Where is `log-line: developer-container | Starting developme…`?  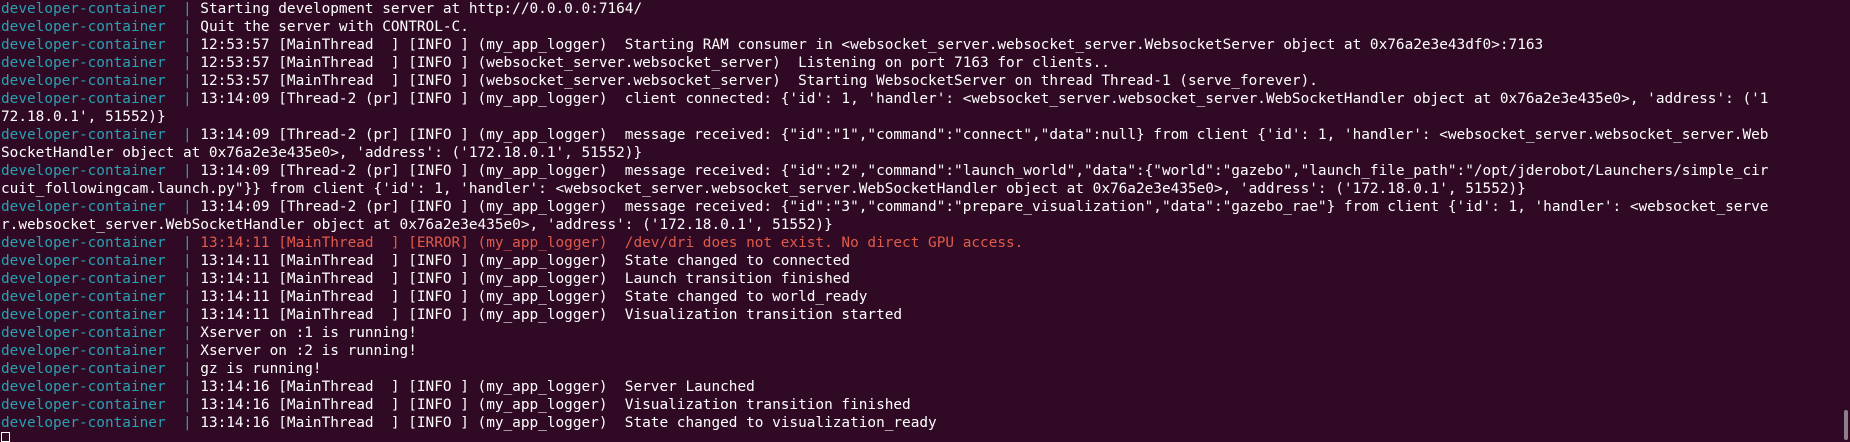 log-line: developer-container | Starting developme… is located at coordinates (919, 9).